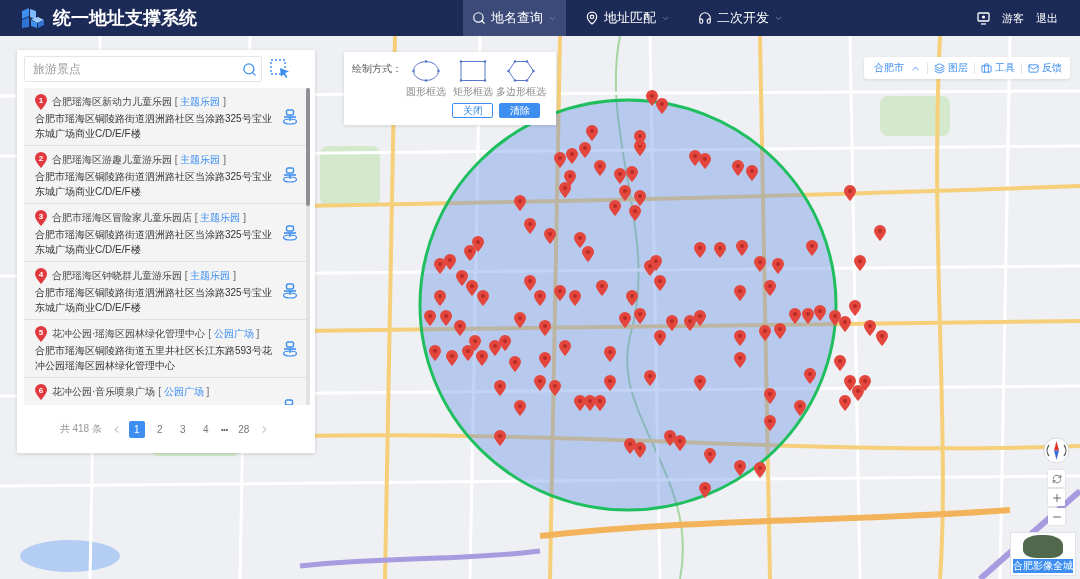  What do you see at coordinates (149, 218) in the screenshot?
I see `result-title: 合肥市瑶海区冒险家儿童乐园店 [ 主题乐园 ]` at bounding box center [149, 218].